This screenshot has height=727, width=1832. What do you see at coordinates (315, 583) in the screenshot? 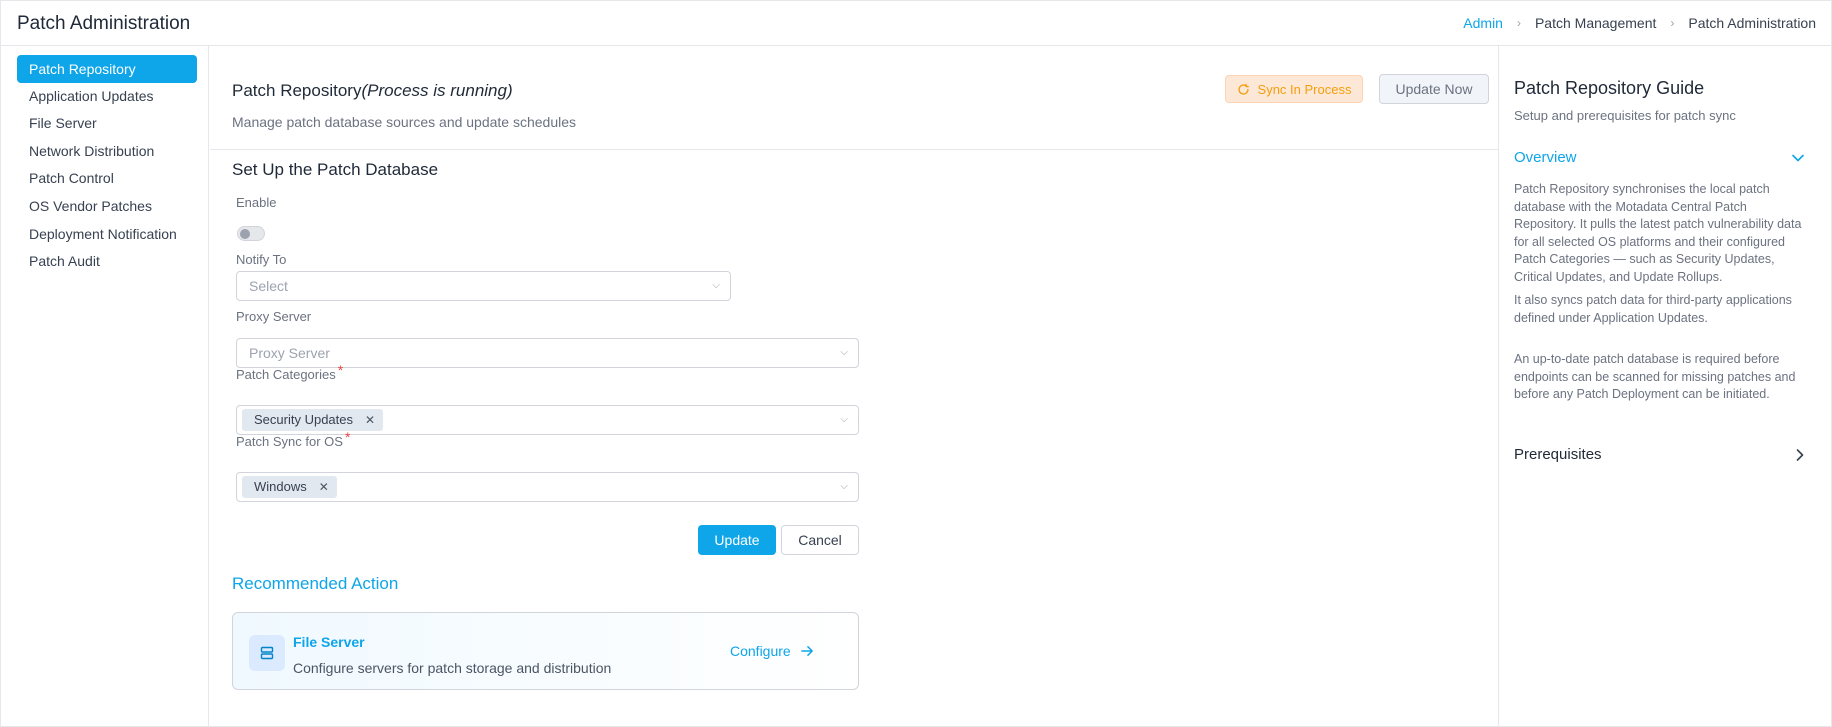
I see `recommended-action-title: Recommended Action` at bounding box center [315, 583].